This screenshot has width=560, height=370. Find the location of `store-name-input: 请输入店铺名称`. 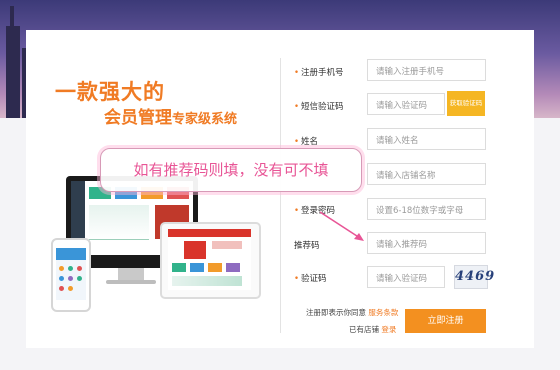

store-name-input: 请输入店铺名称 is located at coordinates (426, 174).